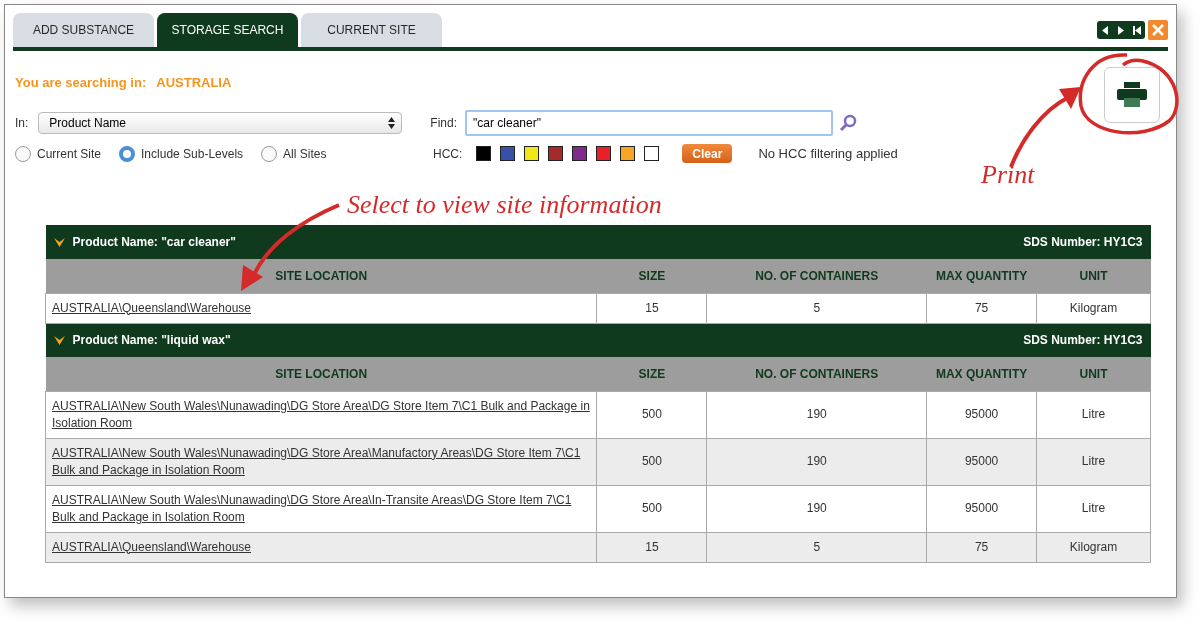  What do you see at coordinates (392, 123) in the screenshot?
I see `stepper-icon` at bounding box center [392, 123].